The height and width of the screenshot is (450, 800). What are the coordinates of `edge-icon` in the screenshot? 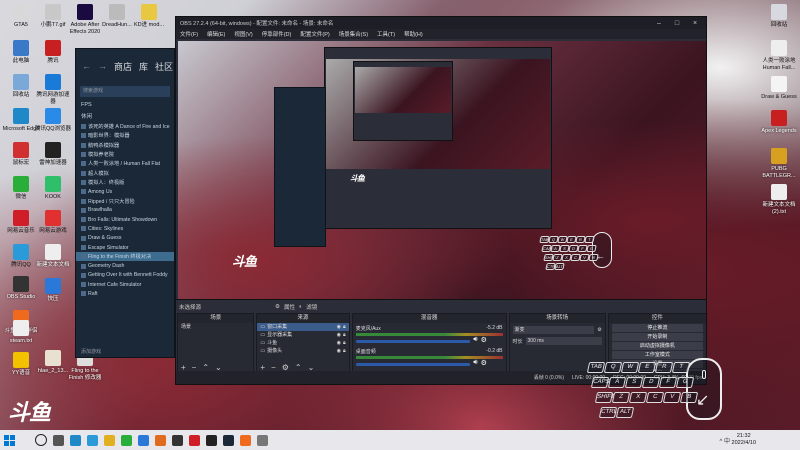 It's located at (75, 440).